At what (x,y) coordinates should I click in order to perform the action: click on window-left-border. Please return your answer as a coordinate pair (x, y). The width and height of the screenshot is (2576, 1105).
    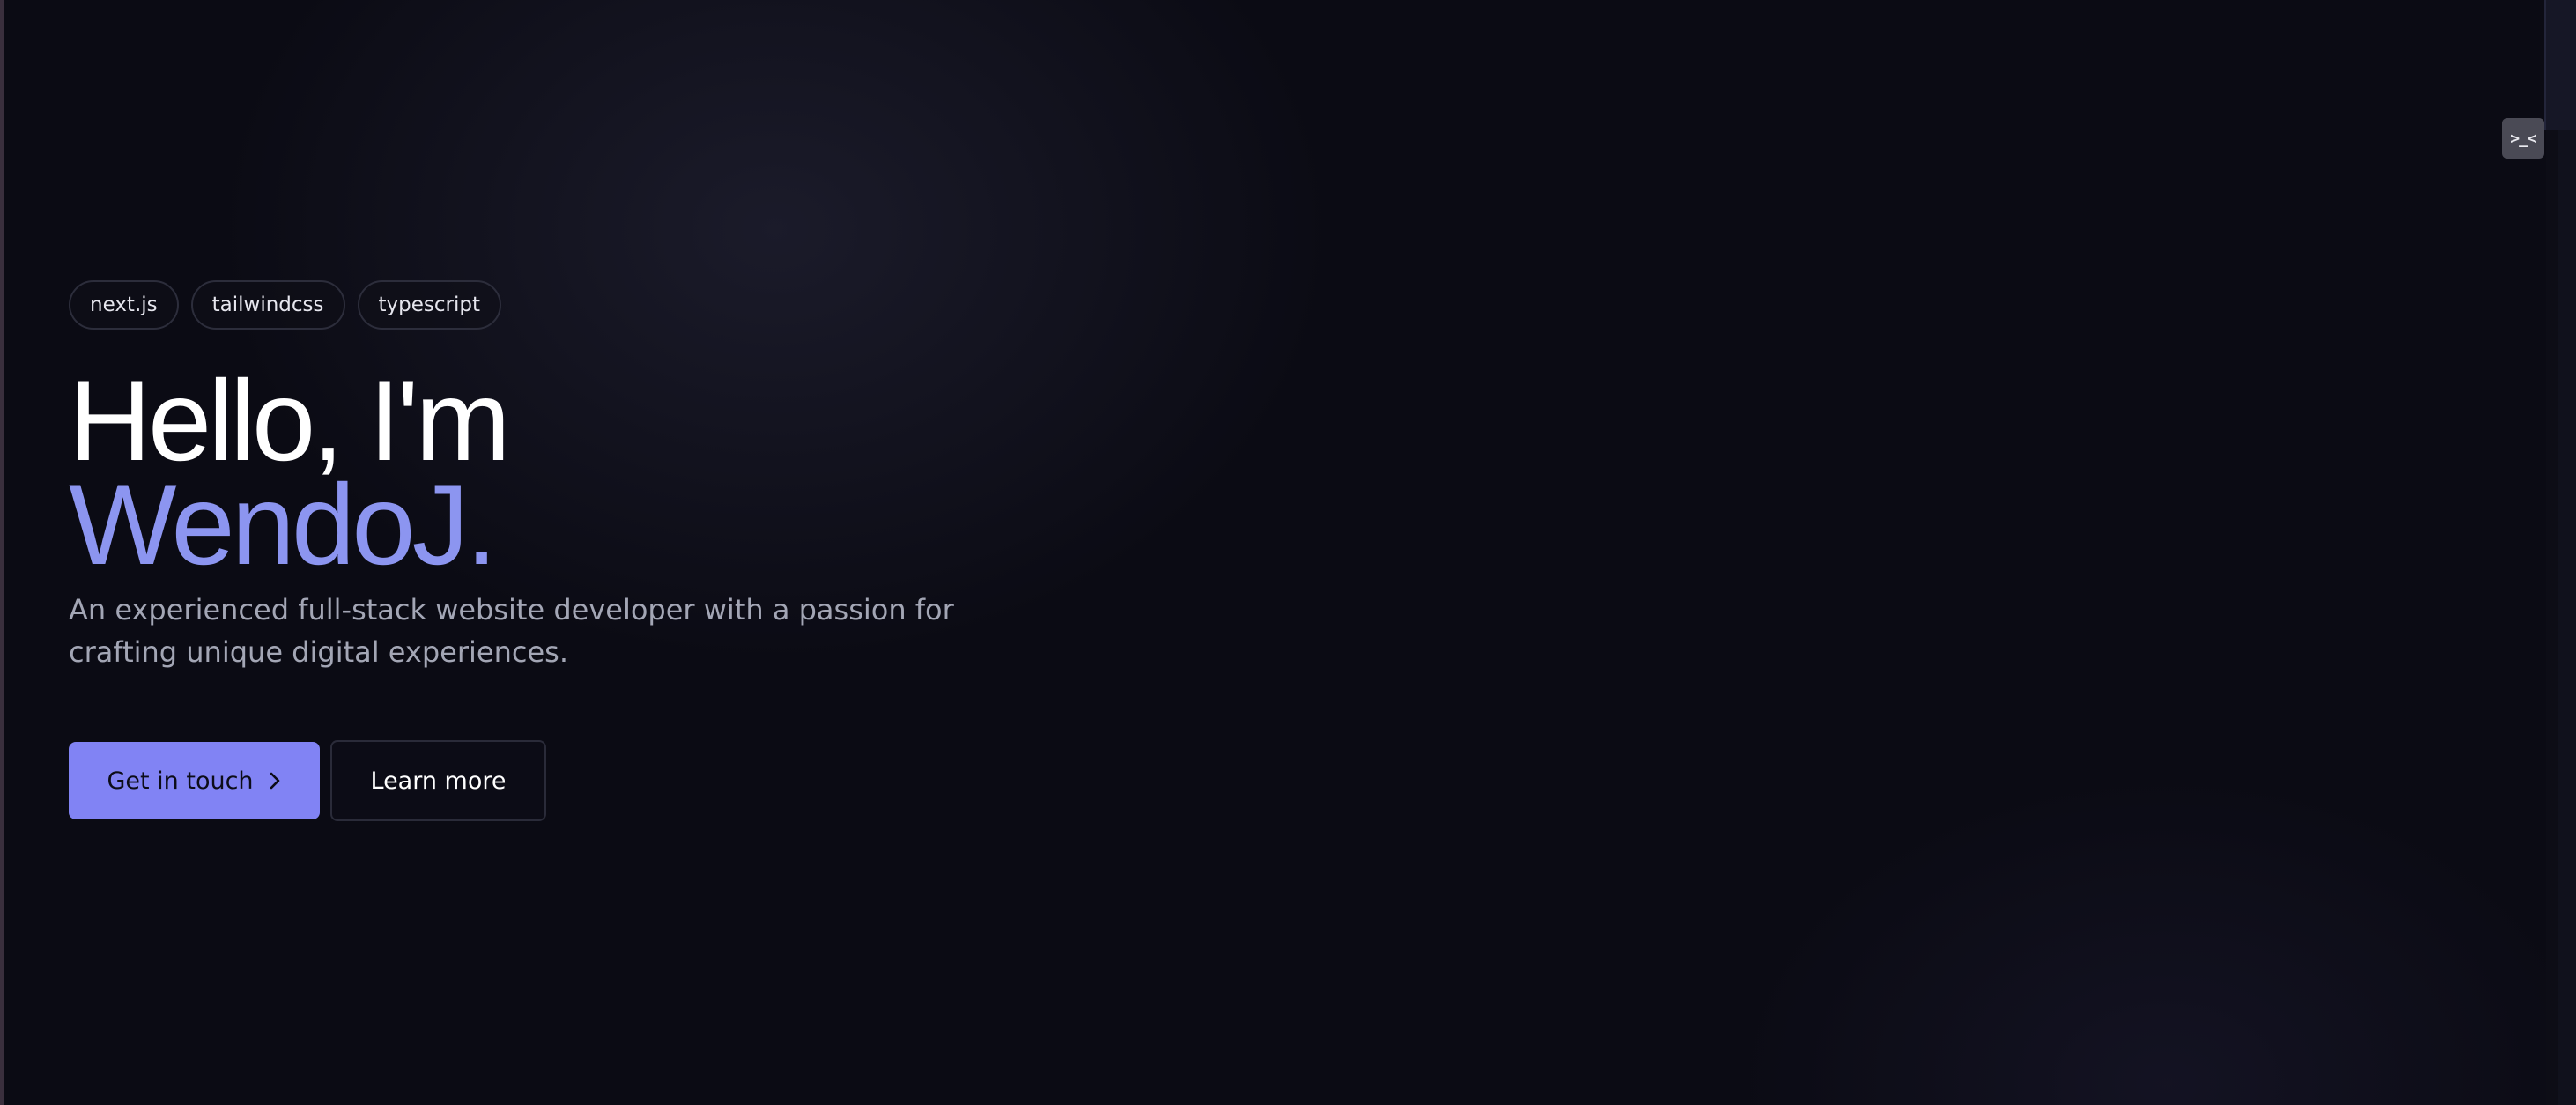
    Looking at the image, I should click on (2, 552).